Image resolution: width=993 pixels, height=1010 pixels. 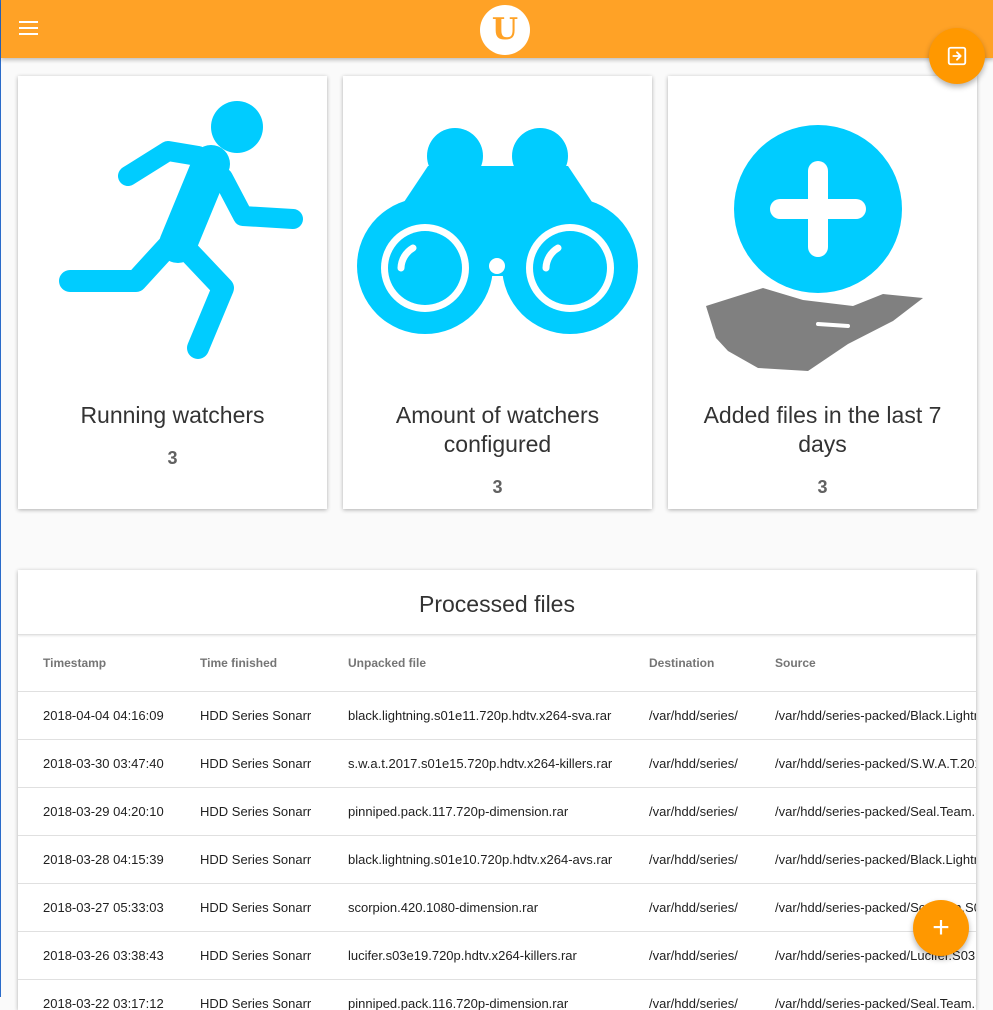 I want to click on cell-unpacked-file: pinniped.pack.116.720p-dimension.rar, so click(x=473, y=995).